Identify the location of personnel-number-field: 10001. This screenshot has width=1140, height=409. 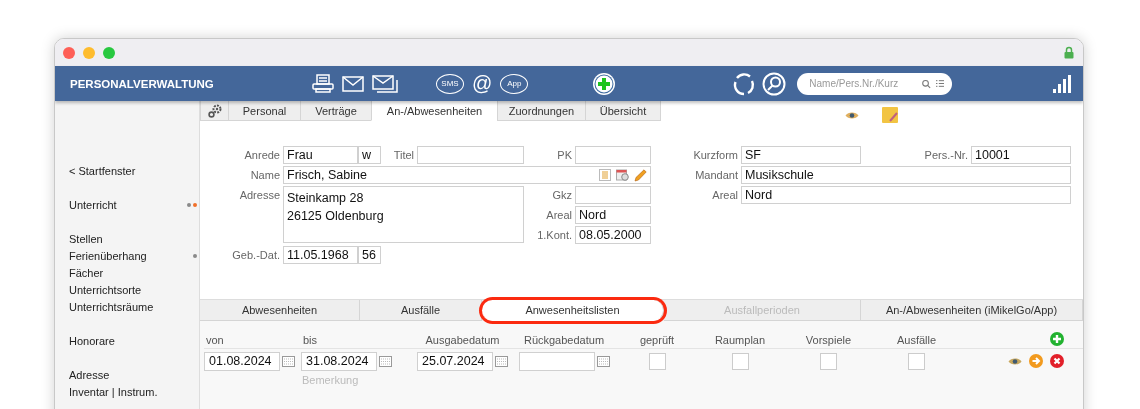
(1021, 155).